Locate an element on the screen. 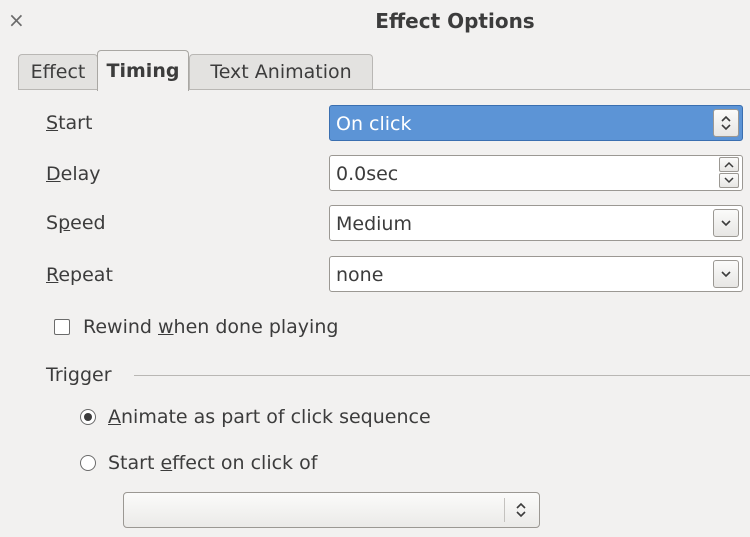 The height and width of the screenshot is (537, 750). speed-label: Speed is located at coordinates (76, 223).